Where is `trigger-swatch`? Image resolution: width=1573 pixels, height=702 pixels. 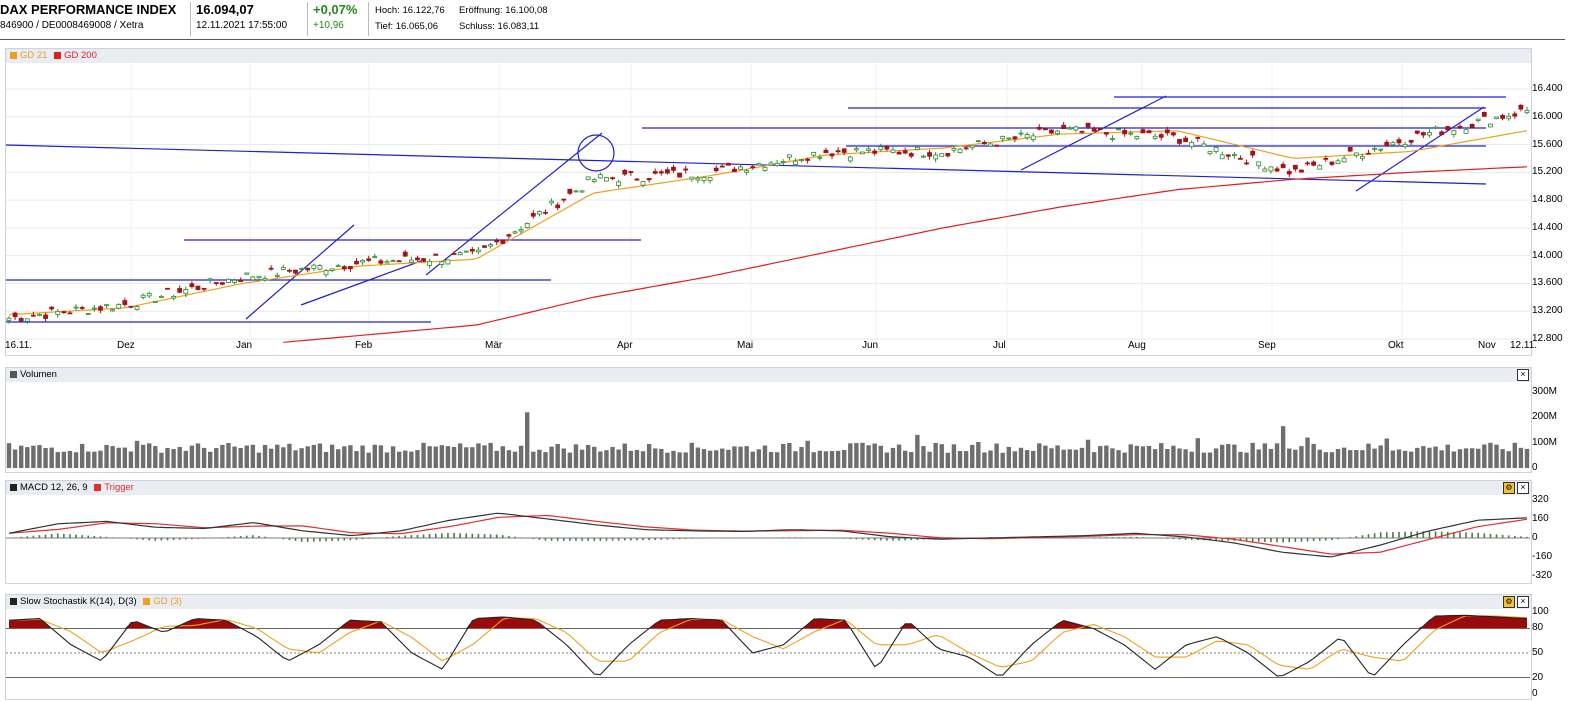
trigger-swatch is located at coordinates (98, 487).